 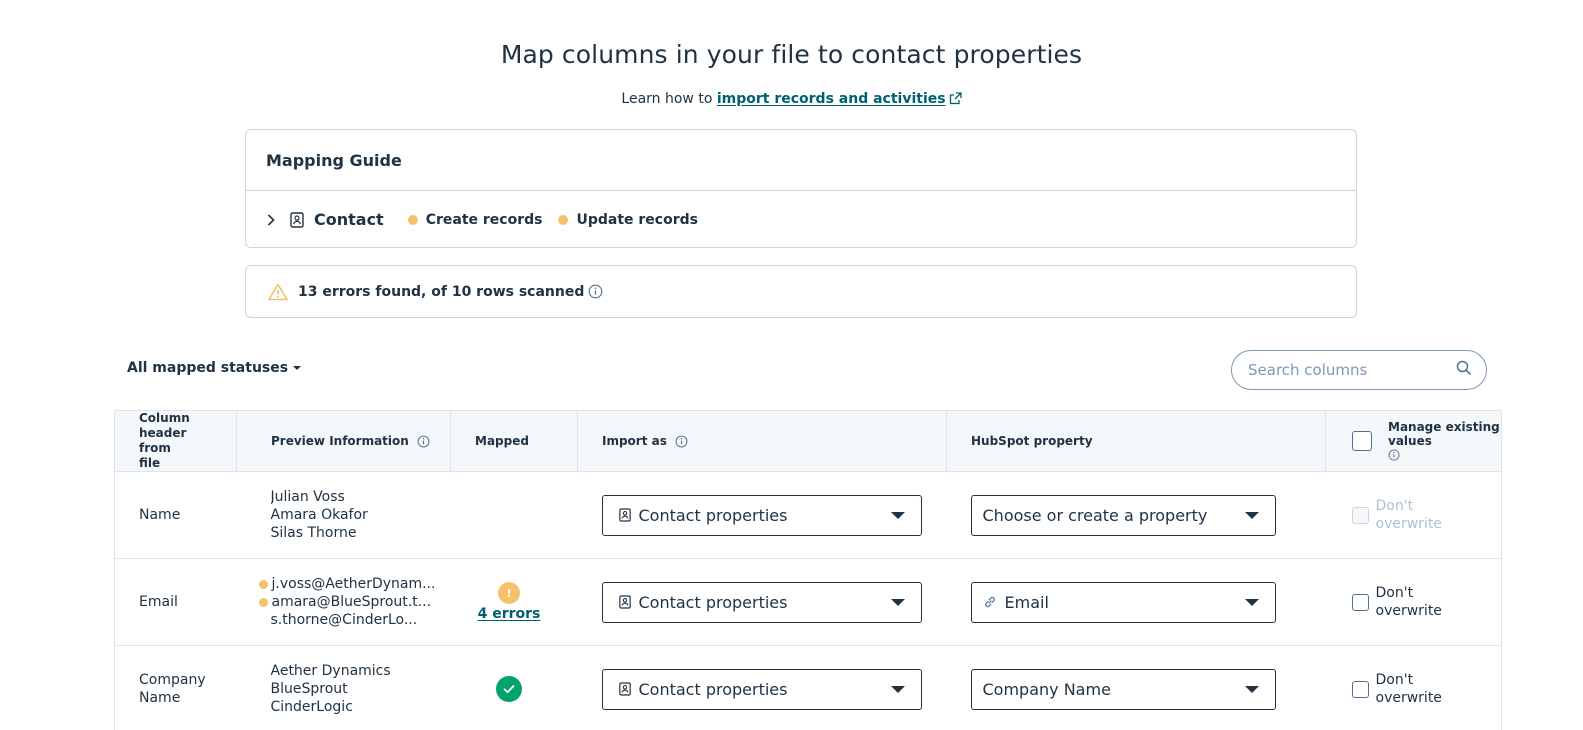 What do you see at coordinates (172, 689) in the screenshot?
I see `column-name: Company Name` at bounding box center [172, 689].